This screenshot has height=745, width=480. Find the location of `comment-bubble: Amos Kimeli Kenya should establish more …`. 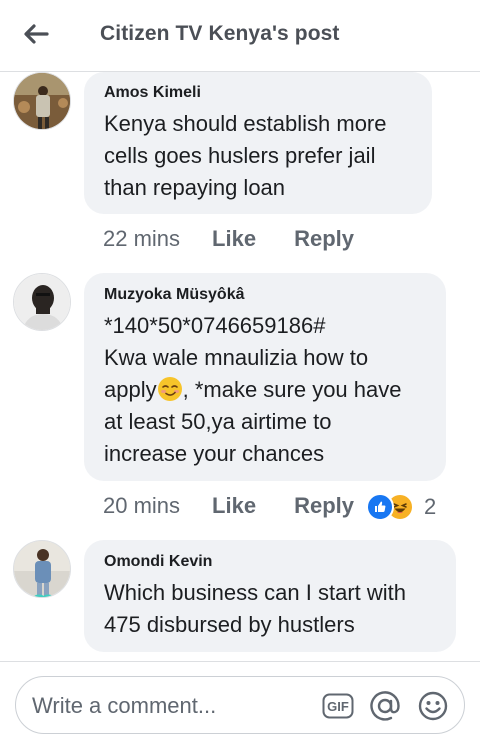

comment-bubble: Amos Kimeli Kenya should establish more … is located at coordinates (258, 143).